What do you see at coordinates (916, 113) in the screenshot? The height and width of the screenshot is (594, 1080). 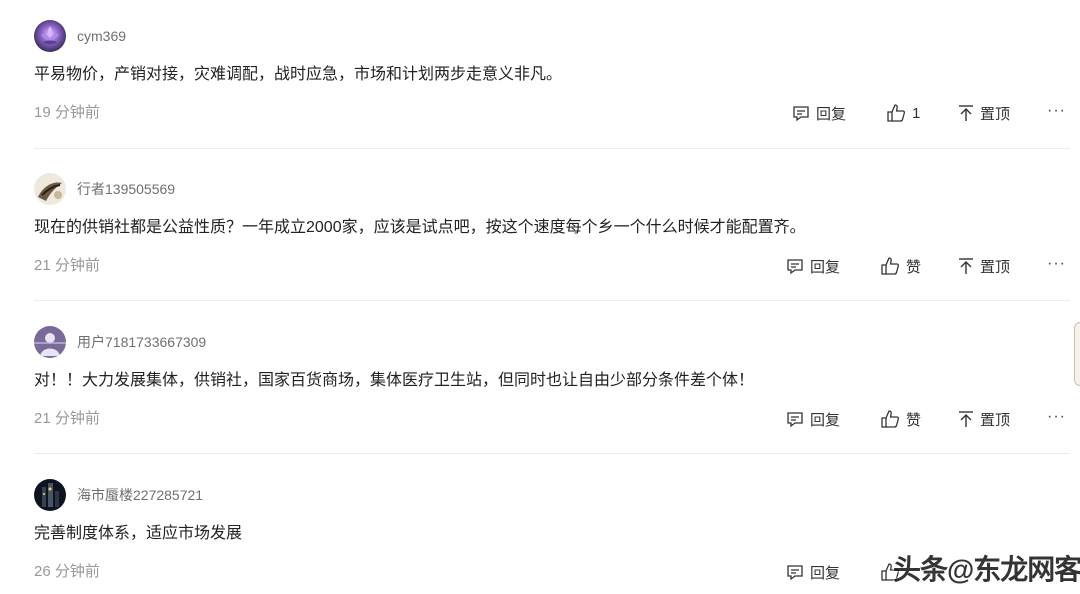 I see `like-count: 1` at bounding box center [916, 113].